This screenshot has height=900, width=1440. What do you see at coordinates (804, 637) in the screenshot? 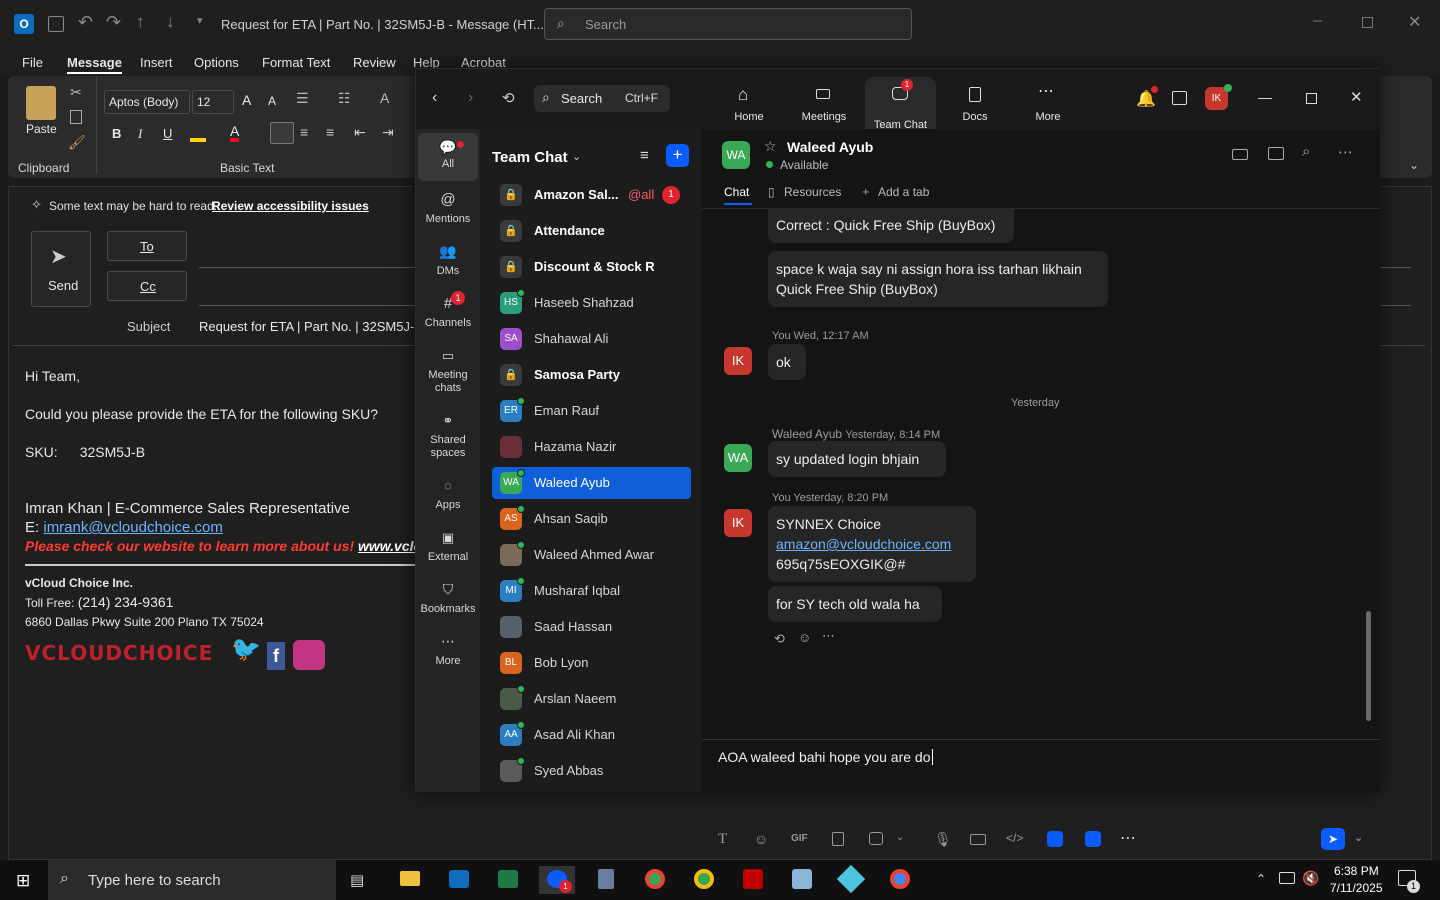
I see `emoji-reaction-icon: ☺` at bounding box center [804, 637].